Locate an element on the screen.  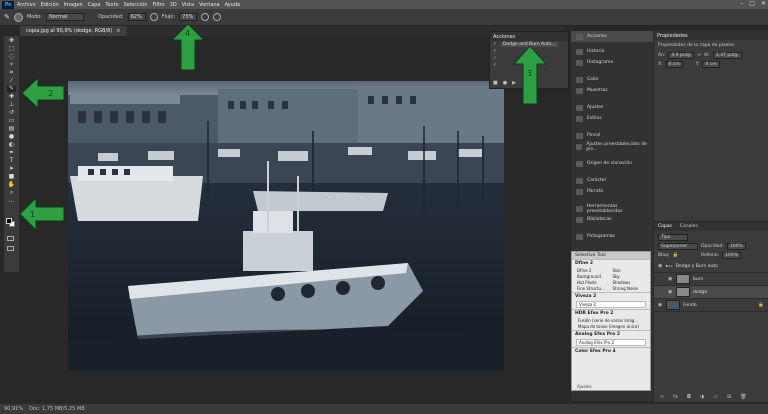
type-tool-icon: T is located at coordinates (11, 161).